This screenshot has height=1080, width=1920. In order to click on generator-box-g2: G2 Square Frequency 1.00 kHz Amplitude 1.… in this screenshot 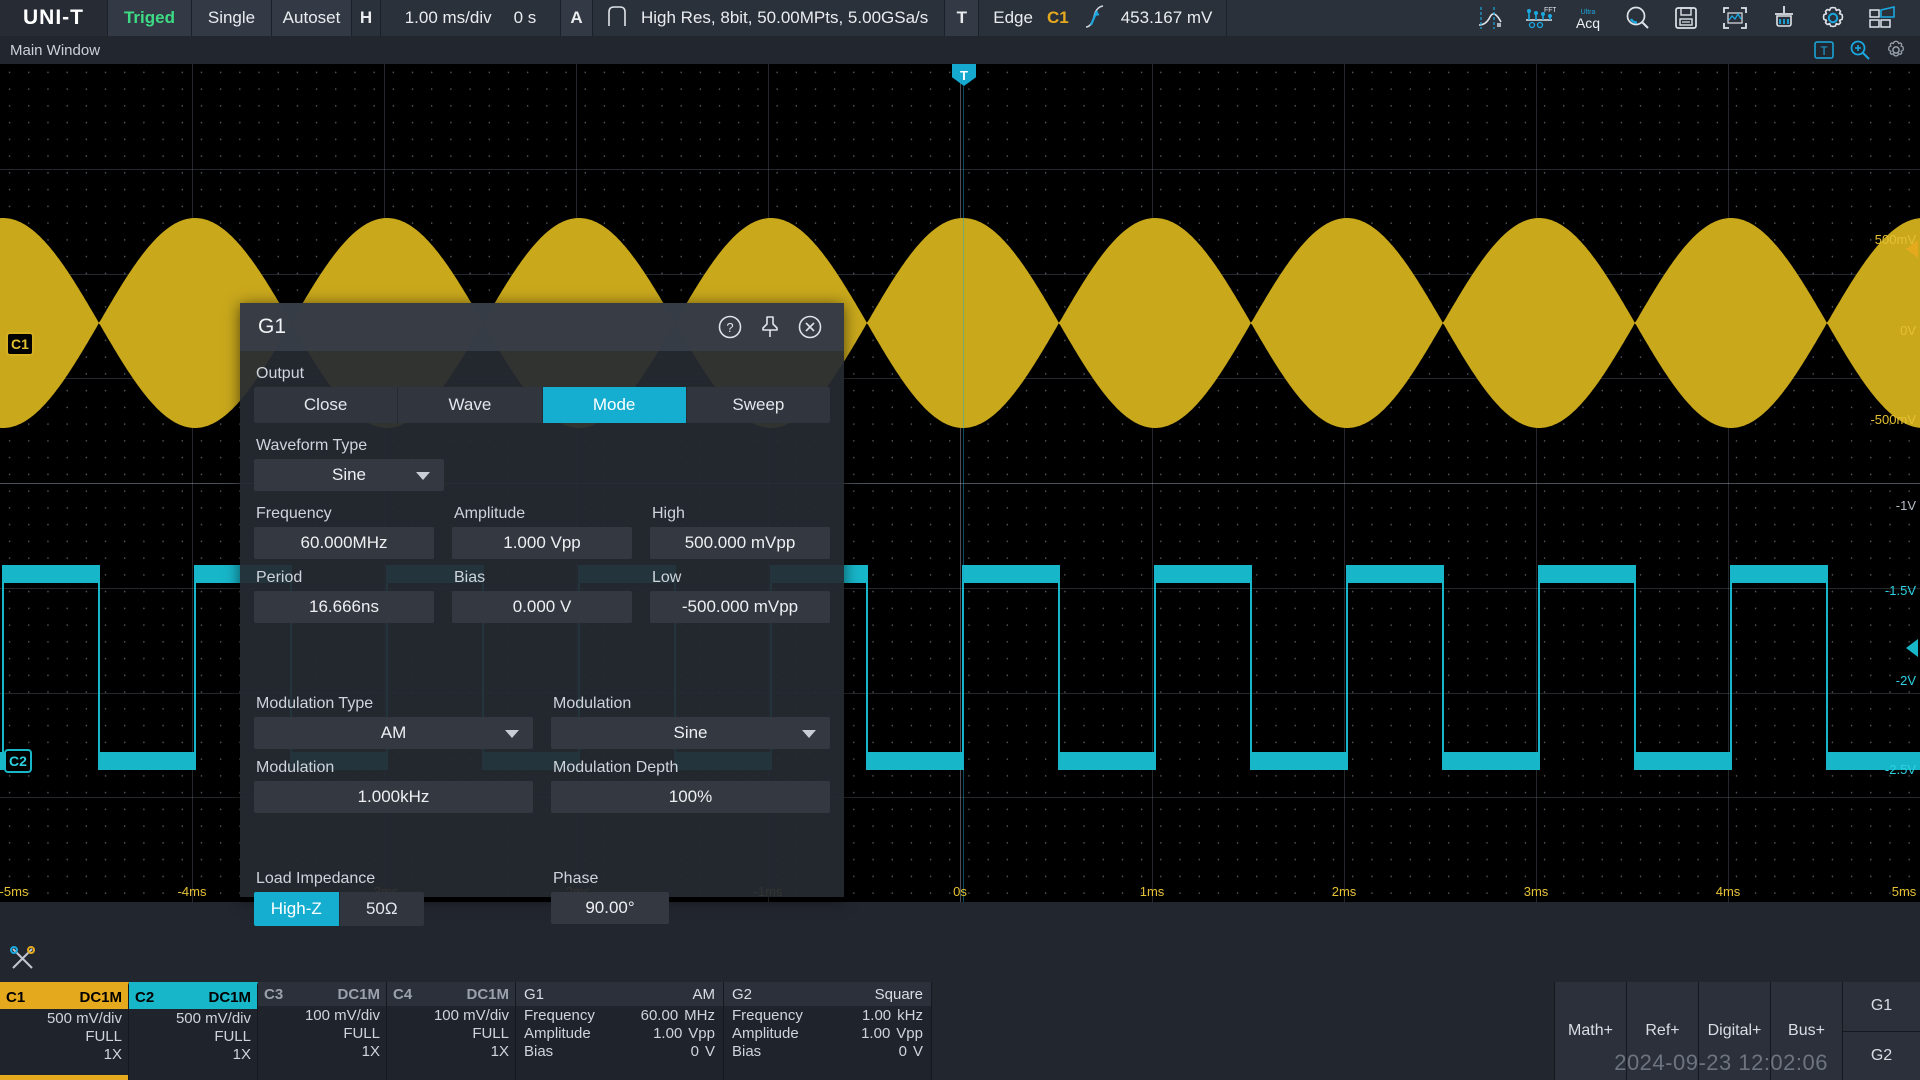, I will do `click(828, 1031)`.